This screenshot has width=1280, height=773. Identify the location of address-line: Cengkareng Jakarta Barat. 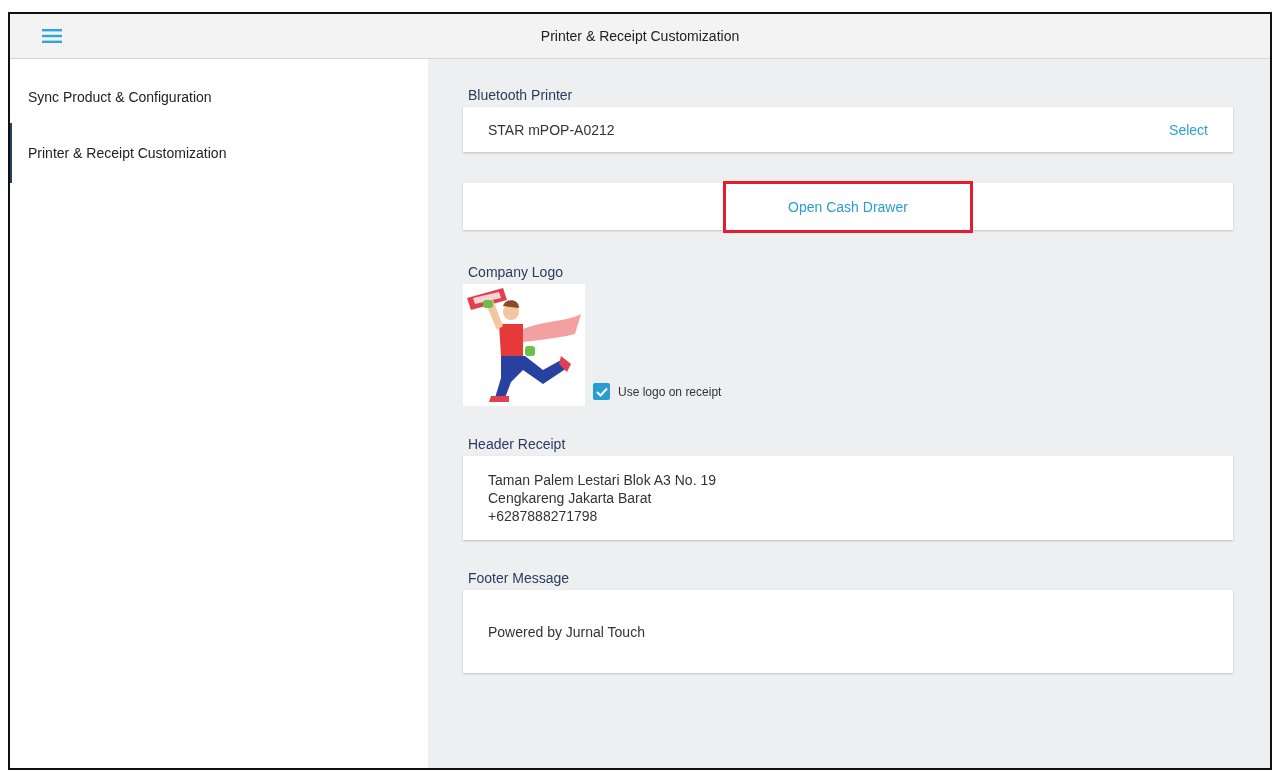
(570, 498).